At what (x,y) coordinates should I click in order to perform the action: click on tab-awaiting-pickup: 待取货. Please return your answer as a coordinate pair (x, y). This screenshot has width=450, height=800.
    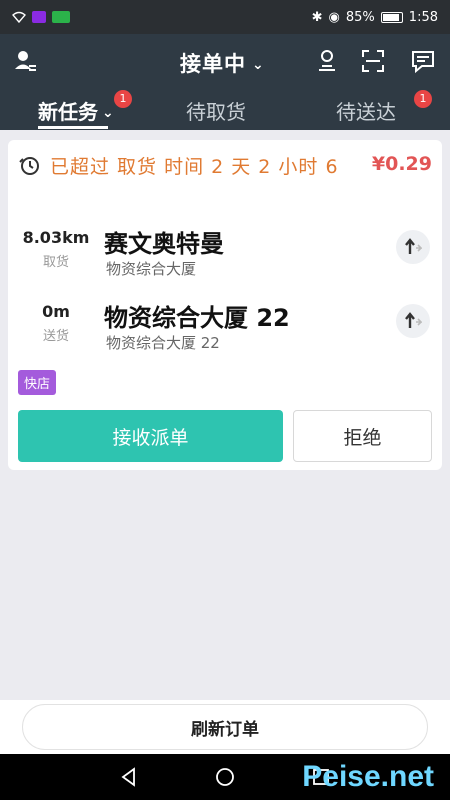
    Looking at the image, I should click on (216, 110).